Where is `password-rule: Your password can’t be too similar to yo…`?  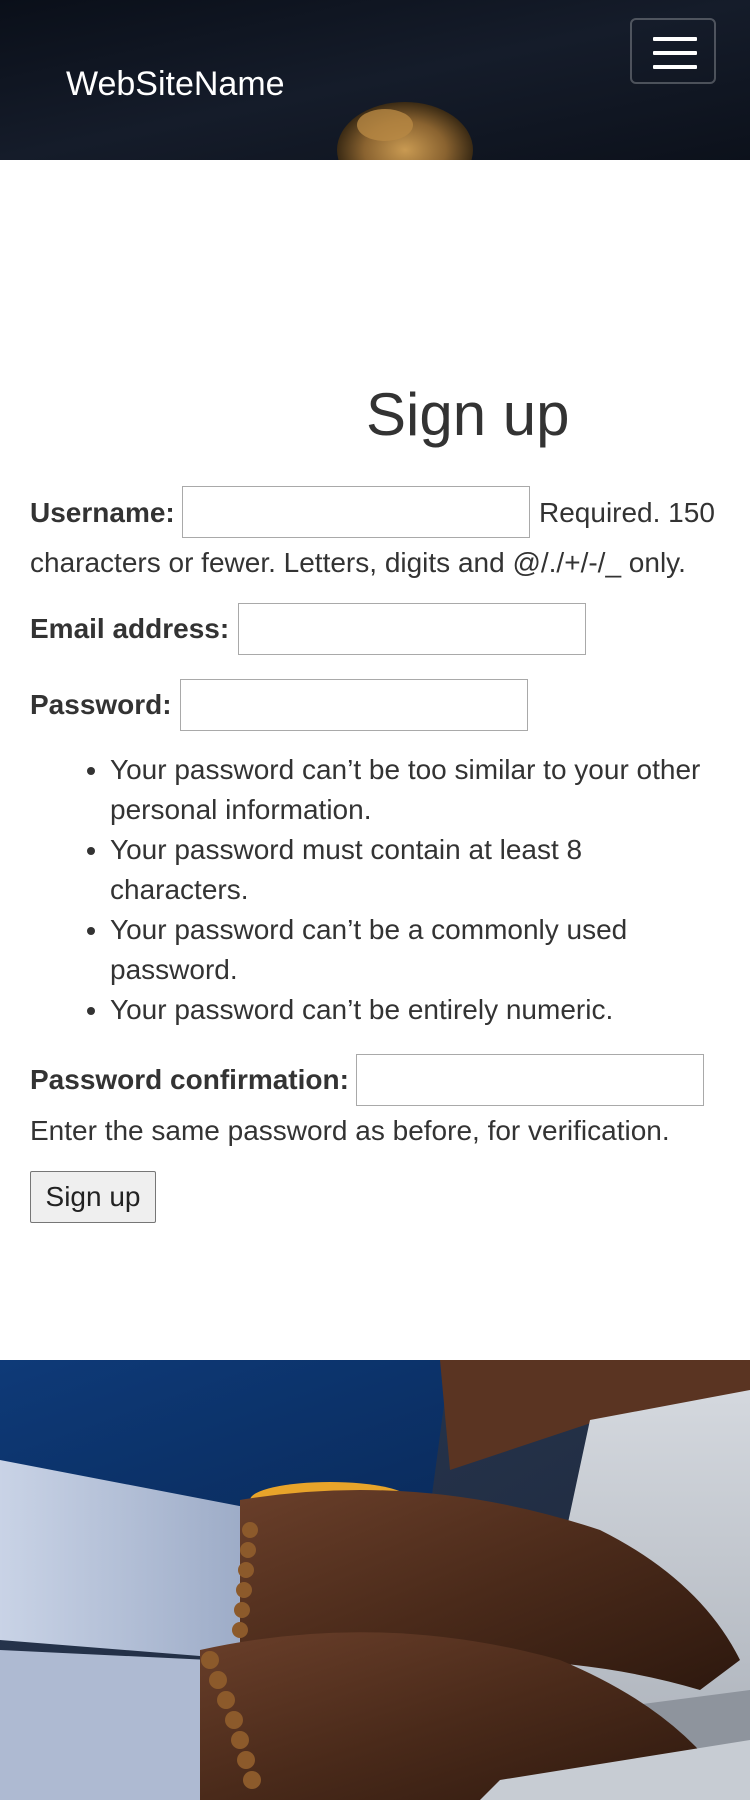
password-rule: Your password can’t be too similar to yo… is located at coordinates (415, 790).